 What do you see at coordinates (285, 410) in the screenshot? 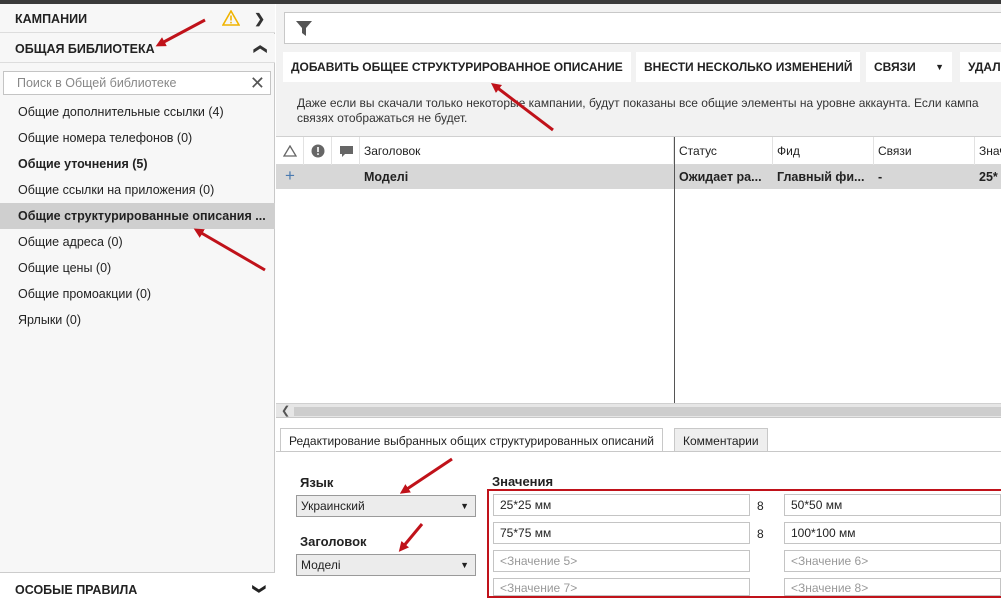
I see `scroll-left-icon: ❮` at bounding box center [285, 410].